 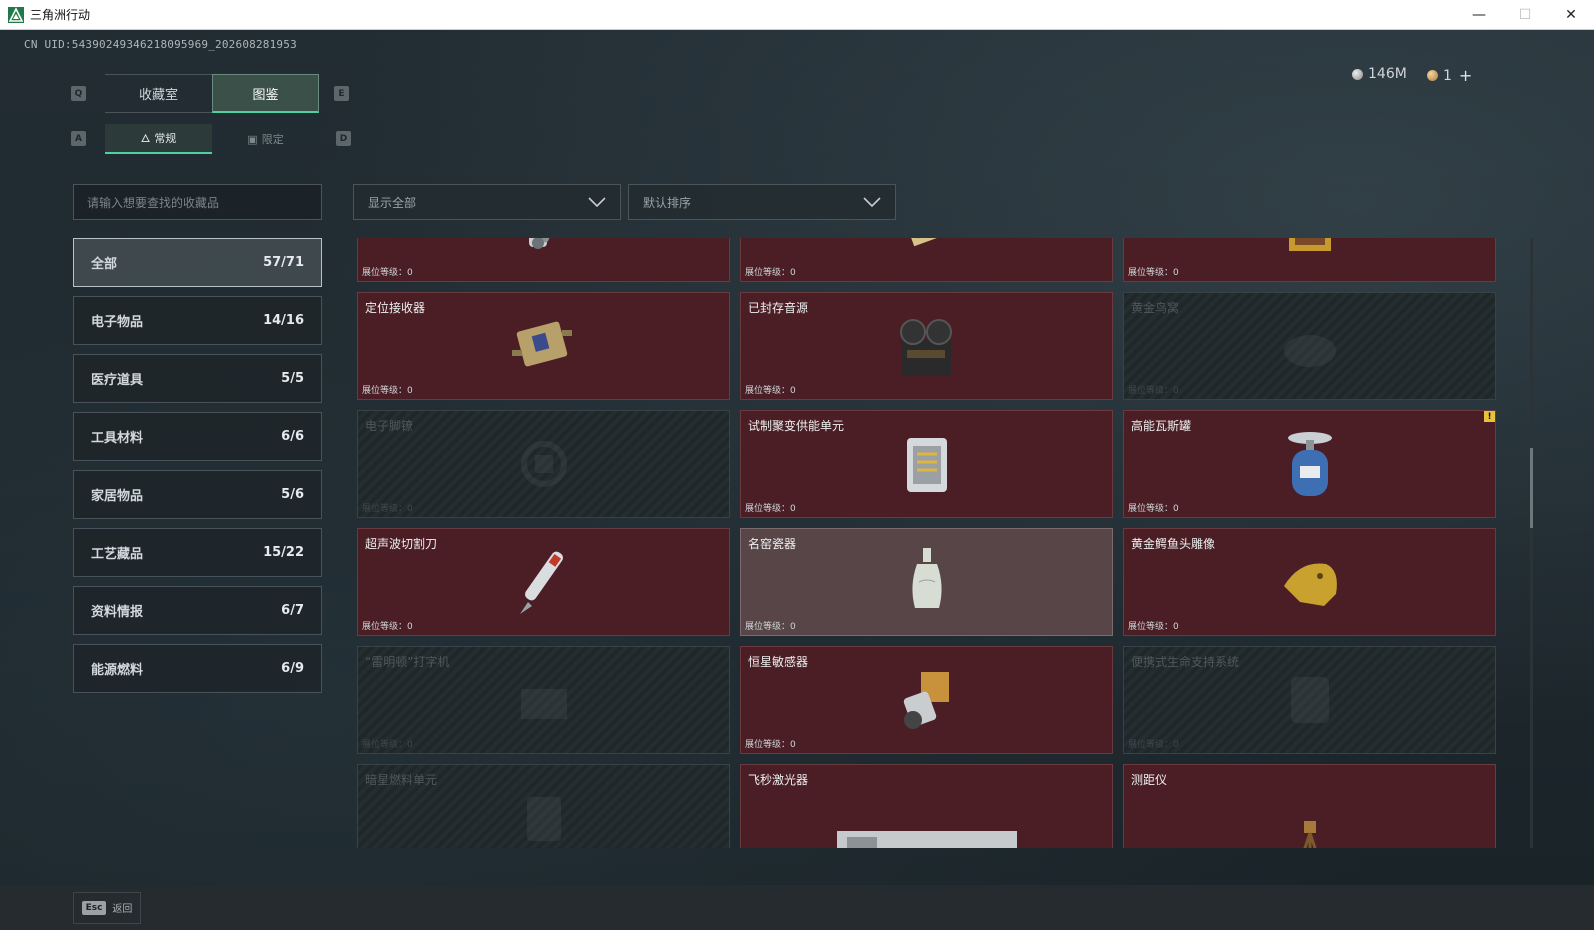 What do you see at coordinates (197, 378) in the screenshot?
I see `category-medical: 医疗道具 5/5` at bounding box center [197, 378].